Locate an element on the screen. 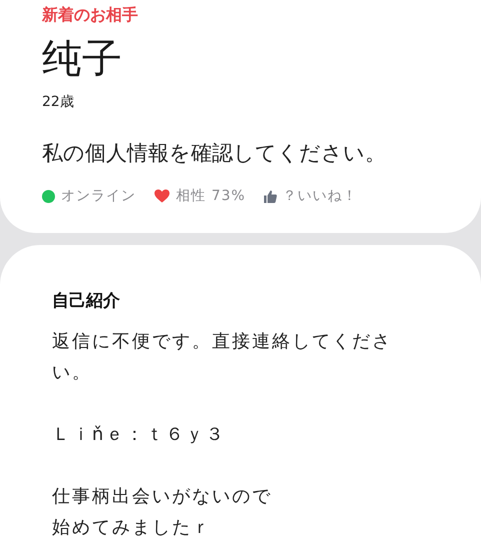  section-heading: 自己紹介 is located at coordinates (86, 301).